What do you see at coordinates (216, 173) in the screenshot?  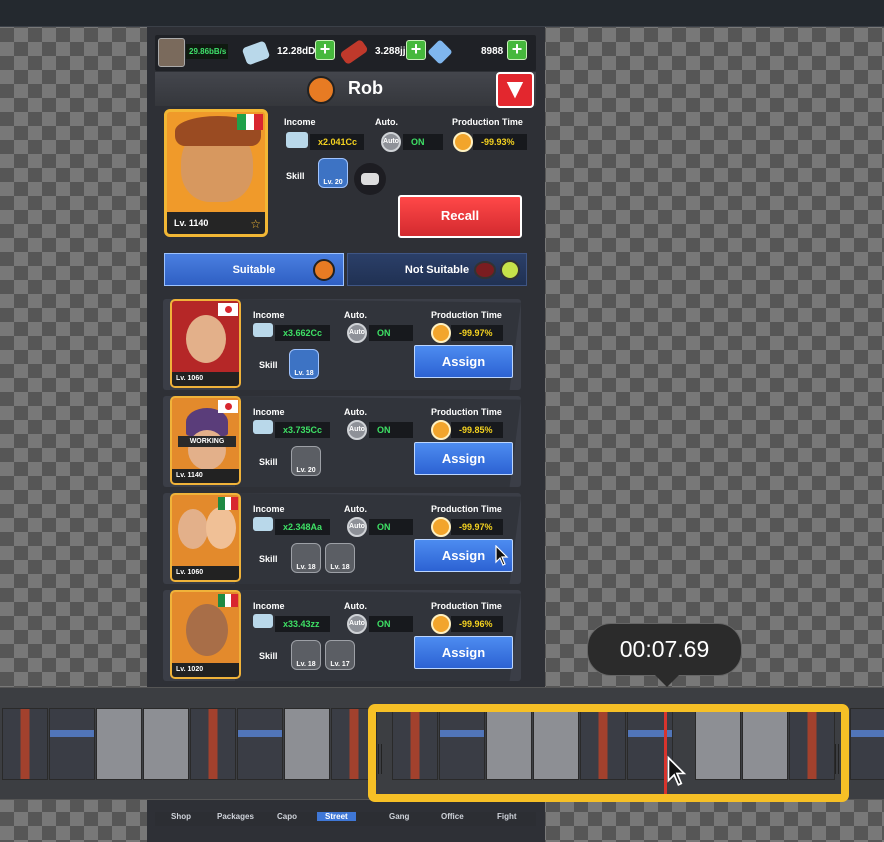 I see `current-worker-portrait: Lv. 1140 ☆` at bounding box center [216, 173].